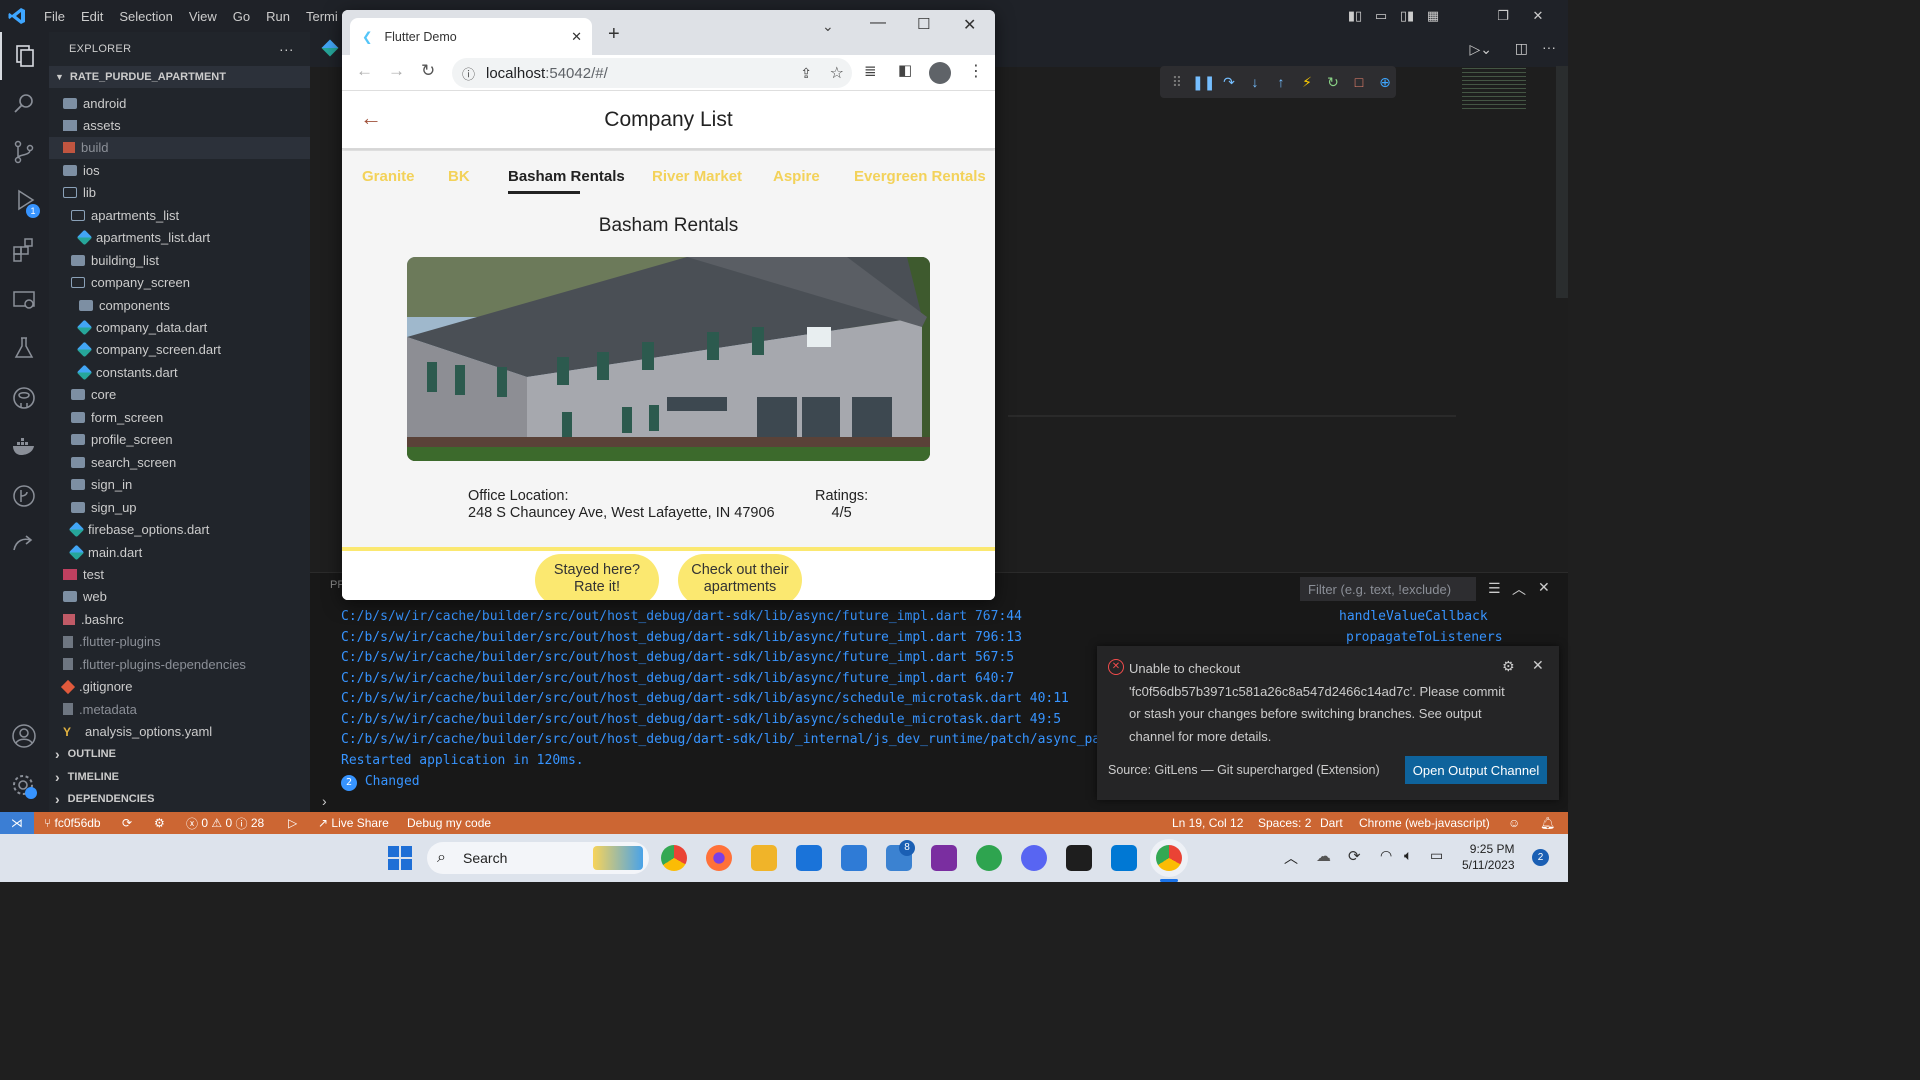 The image size is (1920, 1080). What do you see at coordinates (1476, 770) in the screenshot?
I see `open-output-channel-button: Open Output Channel` at bounding box center [1476, 770].